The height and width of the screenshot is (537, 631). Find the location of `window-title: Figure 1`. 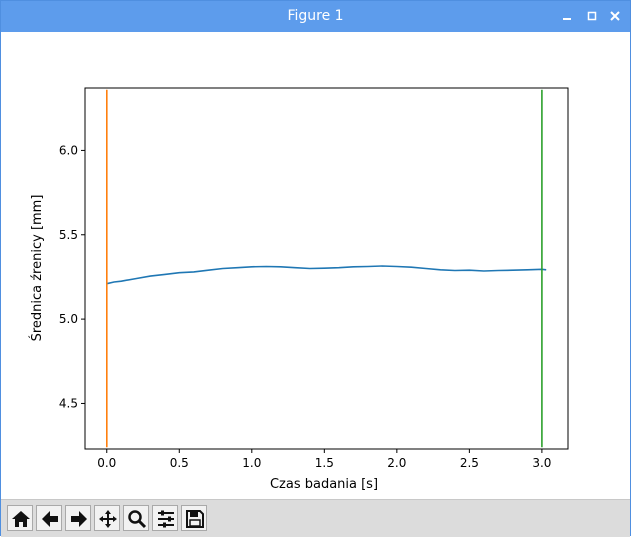

window-title: Figure 1 is located at coordinates (315, 16).